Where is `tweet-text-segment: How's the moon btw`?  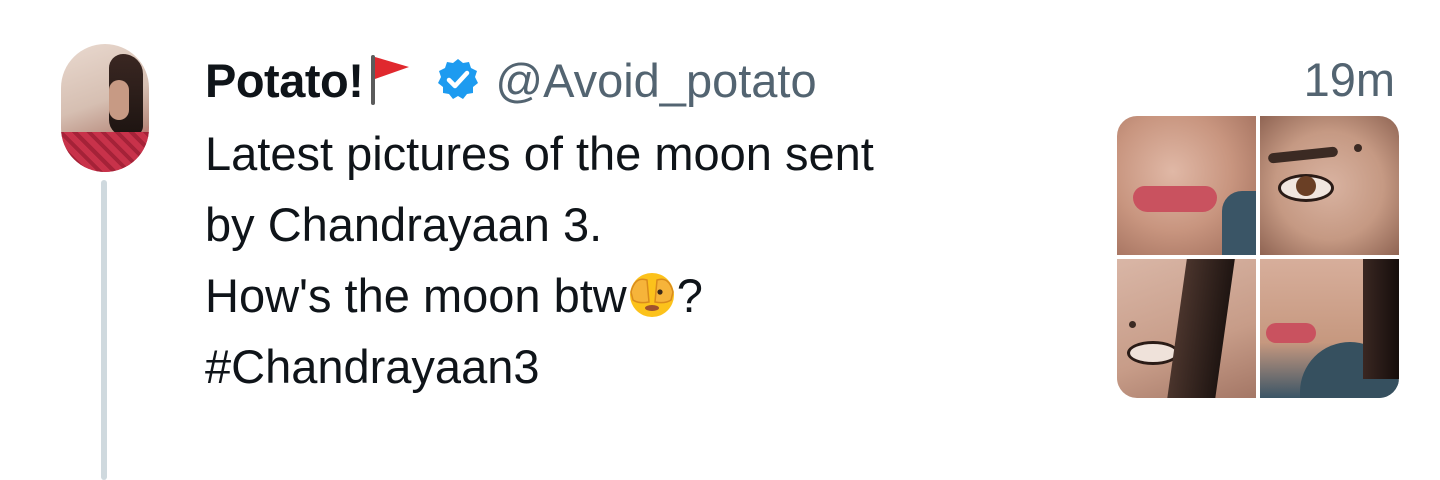
tweet-text-segment: How's the moon btw is located at coordinates (416, 295).